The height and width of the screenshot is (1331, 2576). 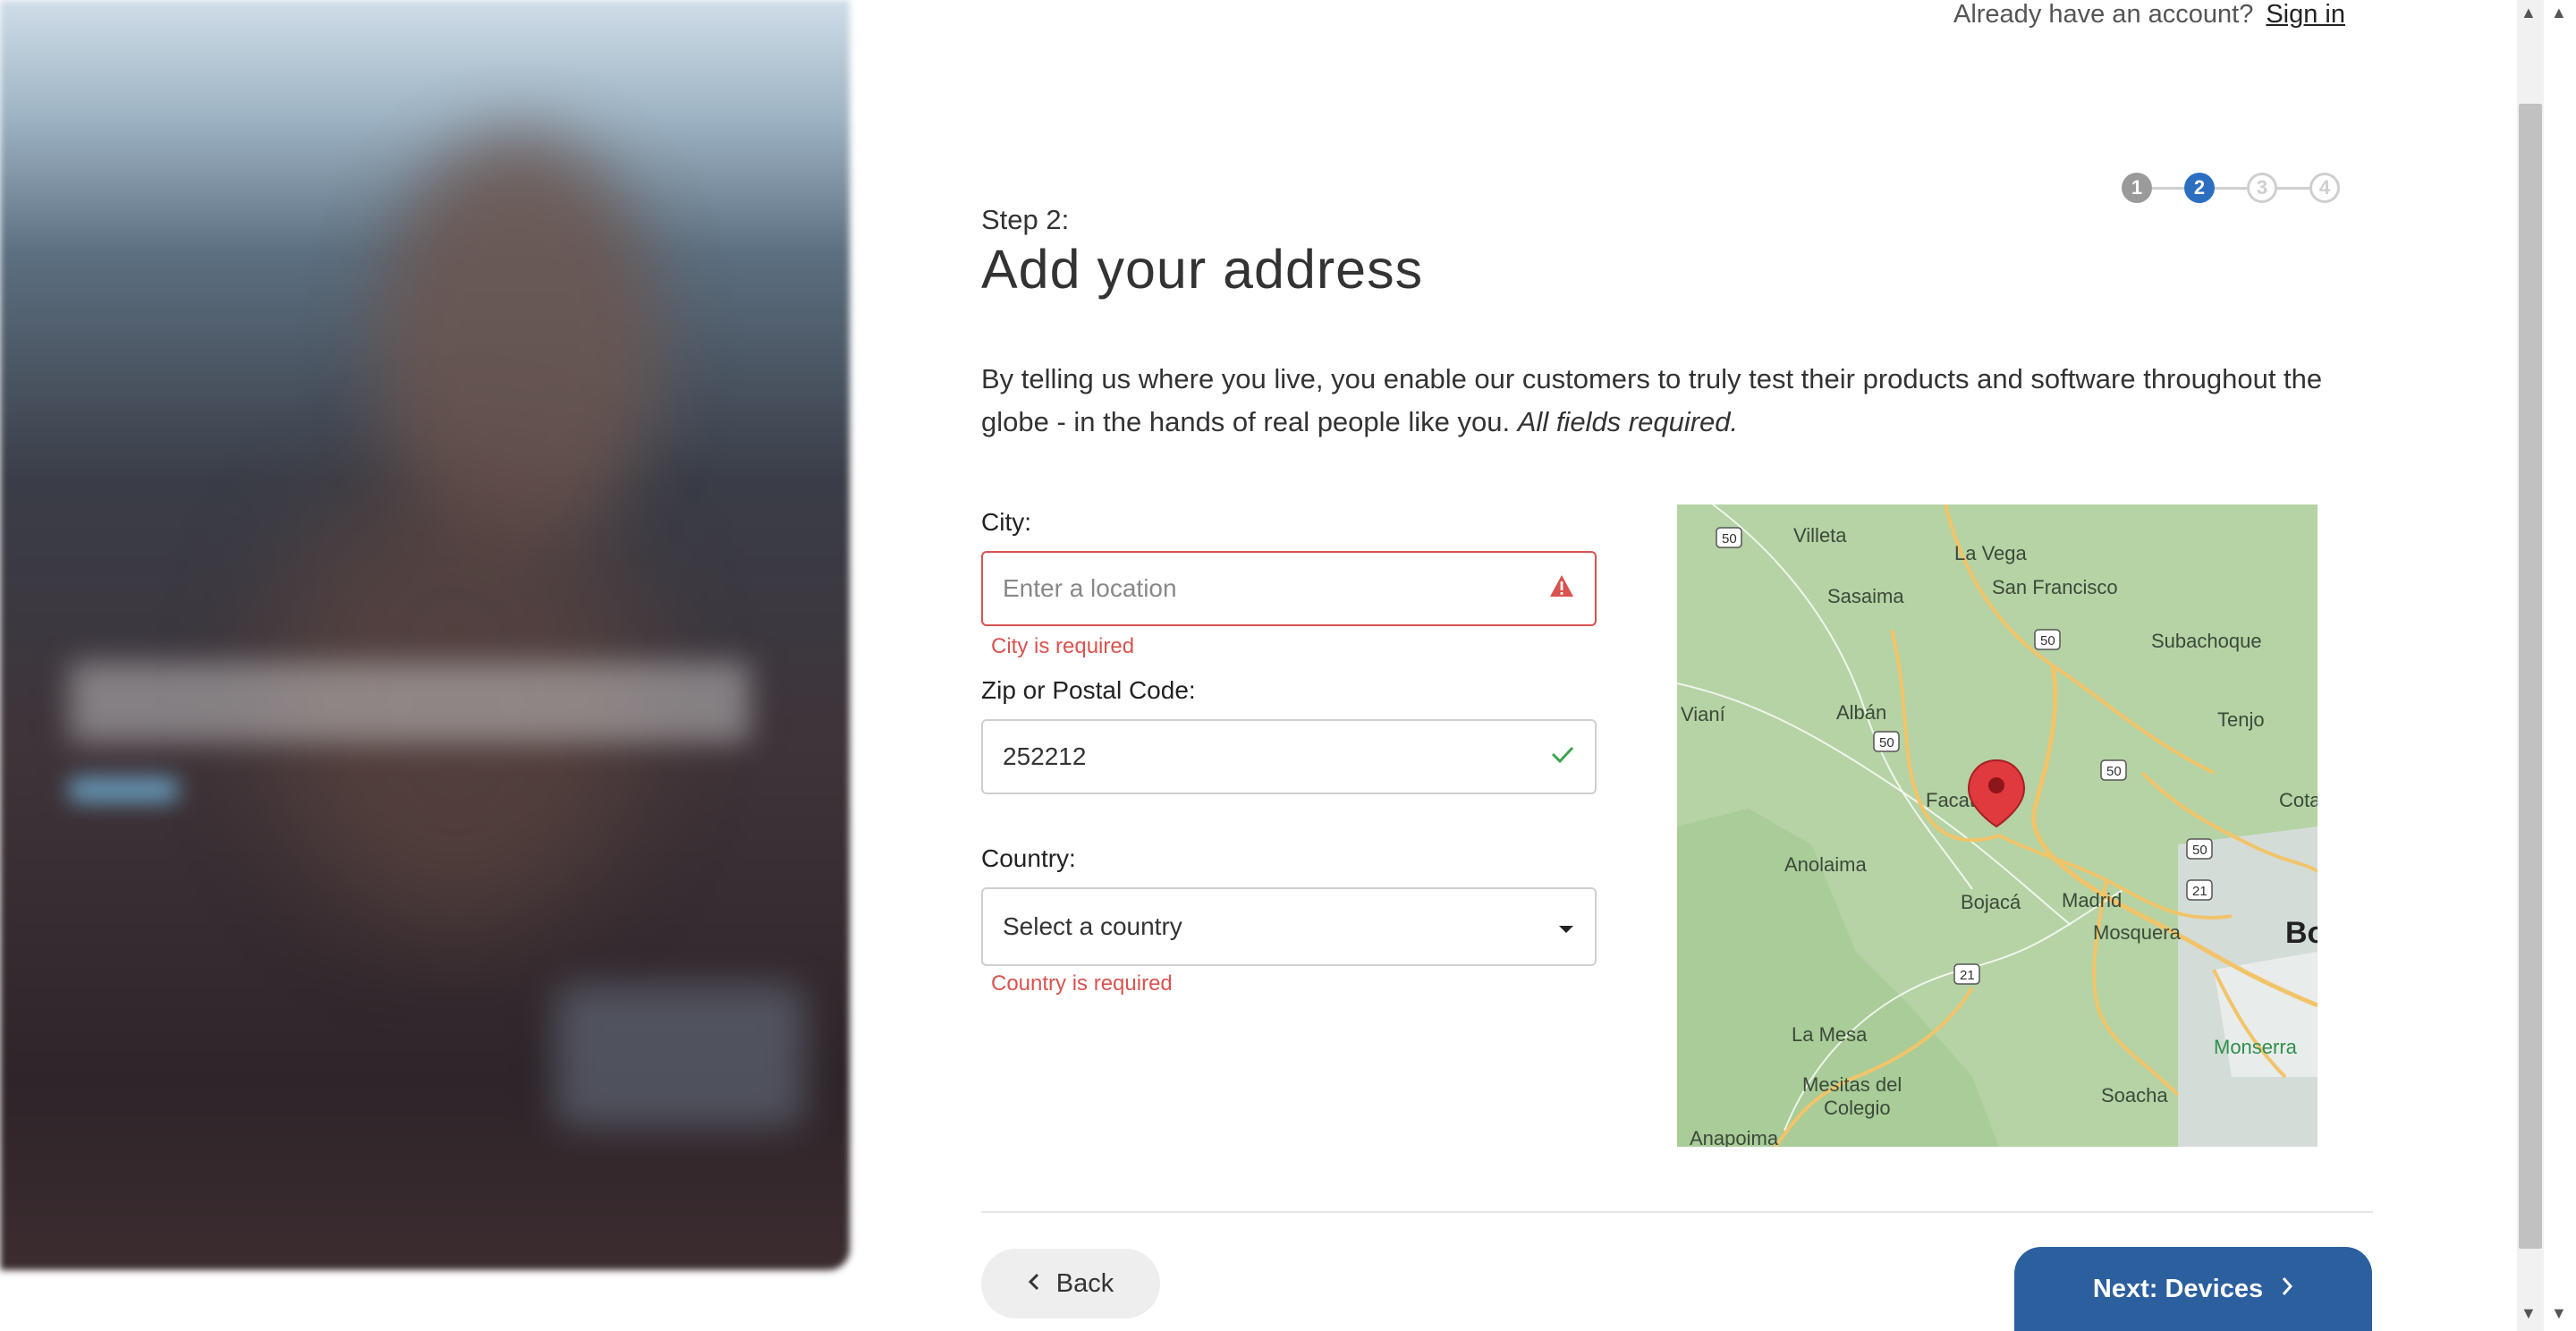 I want to click on map-place-label: Vianí, so click(x=1703, y=714).